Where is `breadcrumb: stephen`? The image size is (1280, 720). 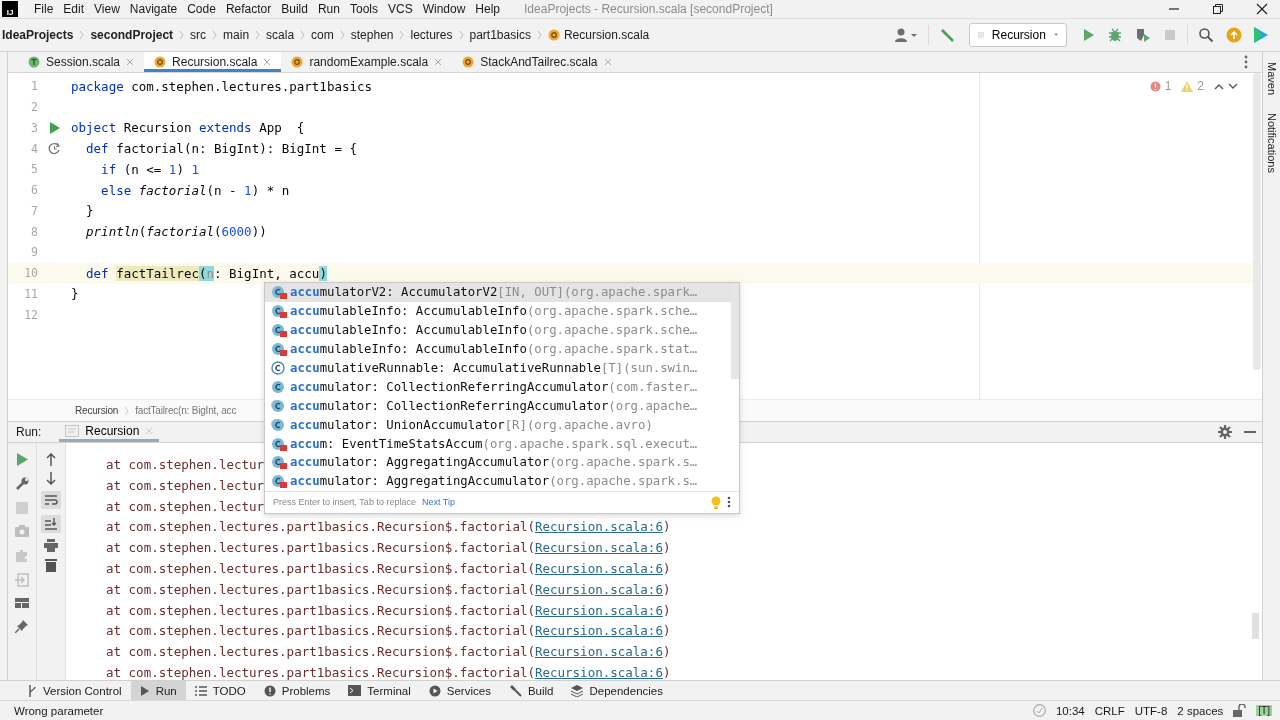
breadcrumb: stephen is located at coordinates (372, 35).